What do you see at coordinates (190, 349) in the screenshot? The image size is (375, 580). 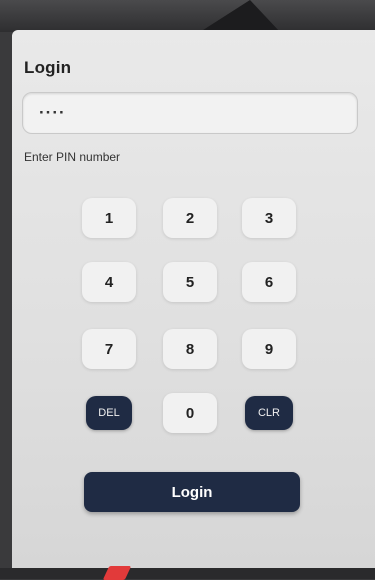 I see `key-8: 8` at bounding box center [190, 349].